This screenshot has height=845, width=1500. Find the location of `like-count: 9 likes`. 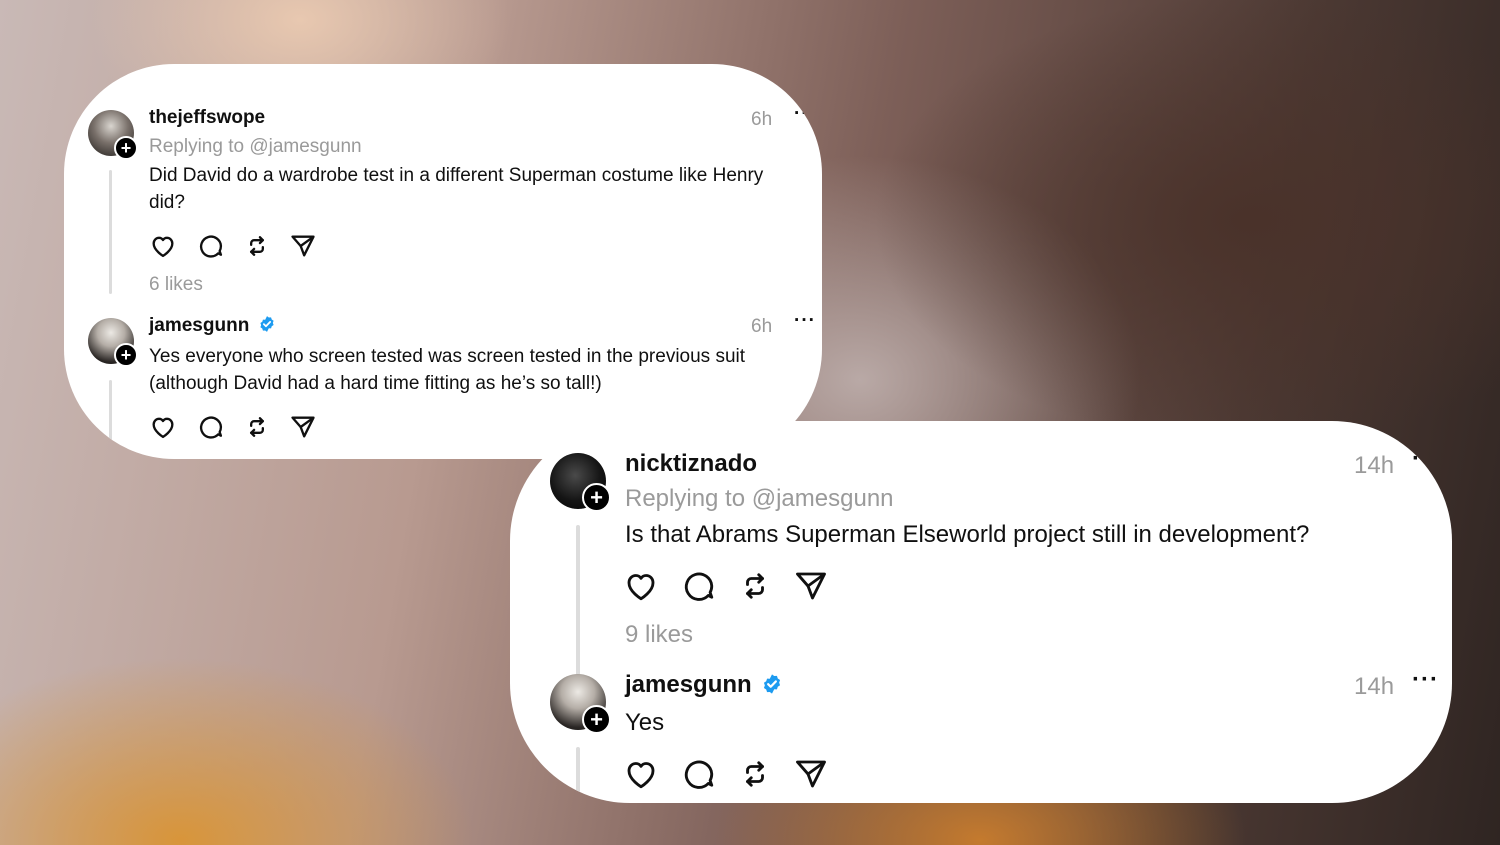

like-count: 9 likes is located at coordinates (659, 635).